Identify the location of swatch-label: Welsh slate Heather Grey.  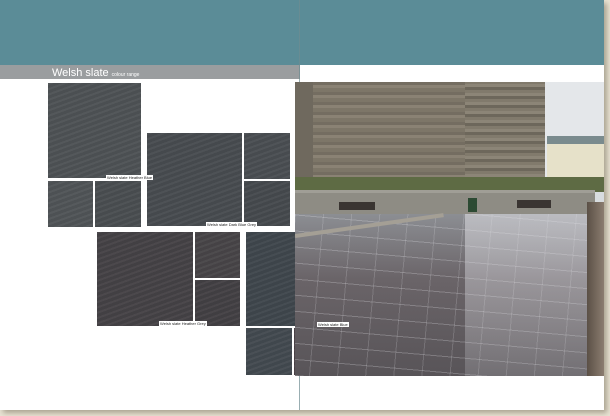
(183, 323).